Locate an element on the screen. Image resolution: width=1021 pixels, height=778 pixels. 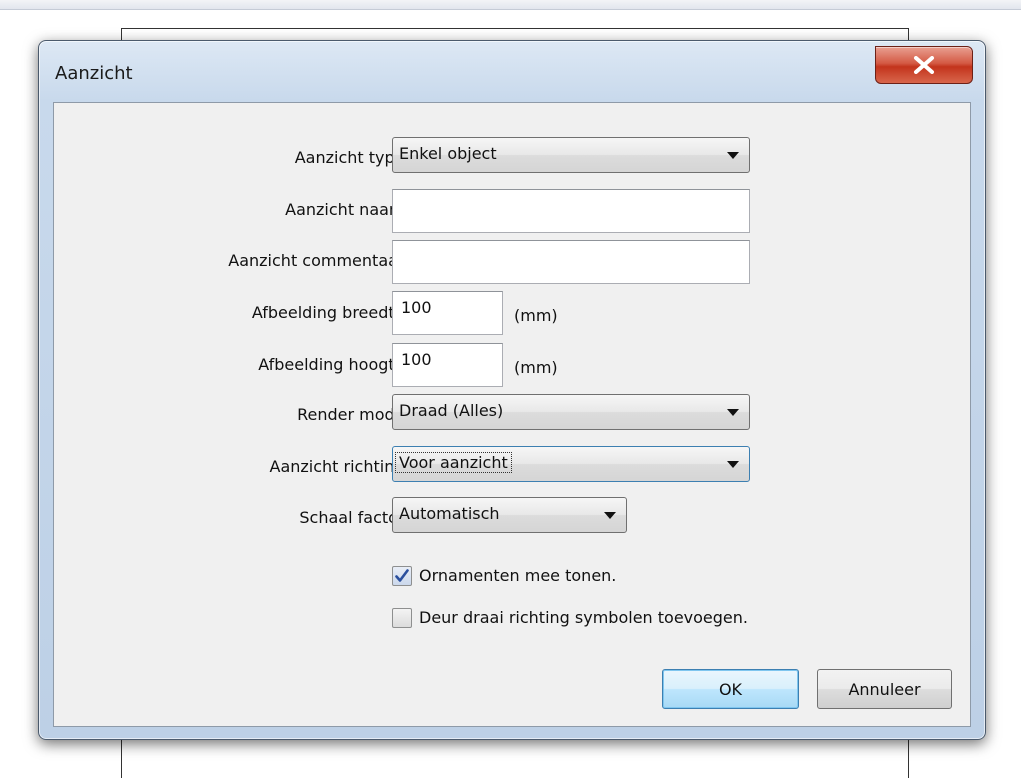
background-line is located at coordinates (515, 28).